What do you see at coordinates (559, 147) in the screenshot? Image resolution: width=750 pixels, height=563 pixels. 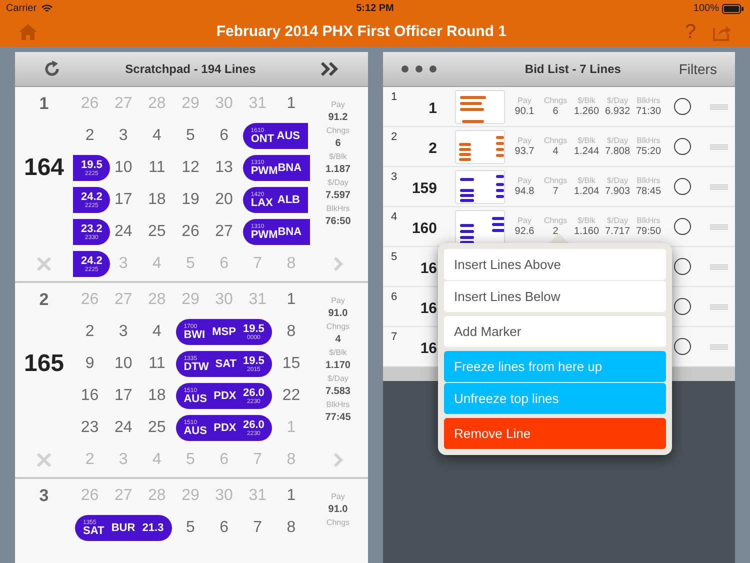 I see `bid-list-row: 2 2 Pay 93.7 Chngs 4 $/Blk 1.244 $/Day 7.808 BlkHrs 75:20` at bounding box center [559, 147].